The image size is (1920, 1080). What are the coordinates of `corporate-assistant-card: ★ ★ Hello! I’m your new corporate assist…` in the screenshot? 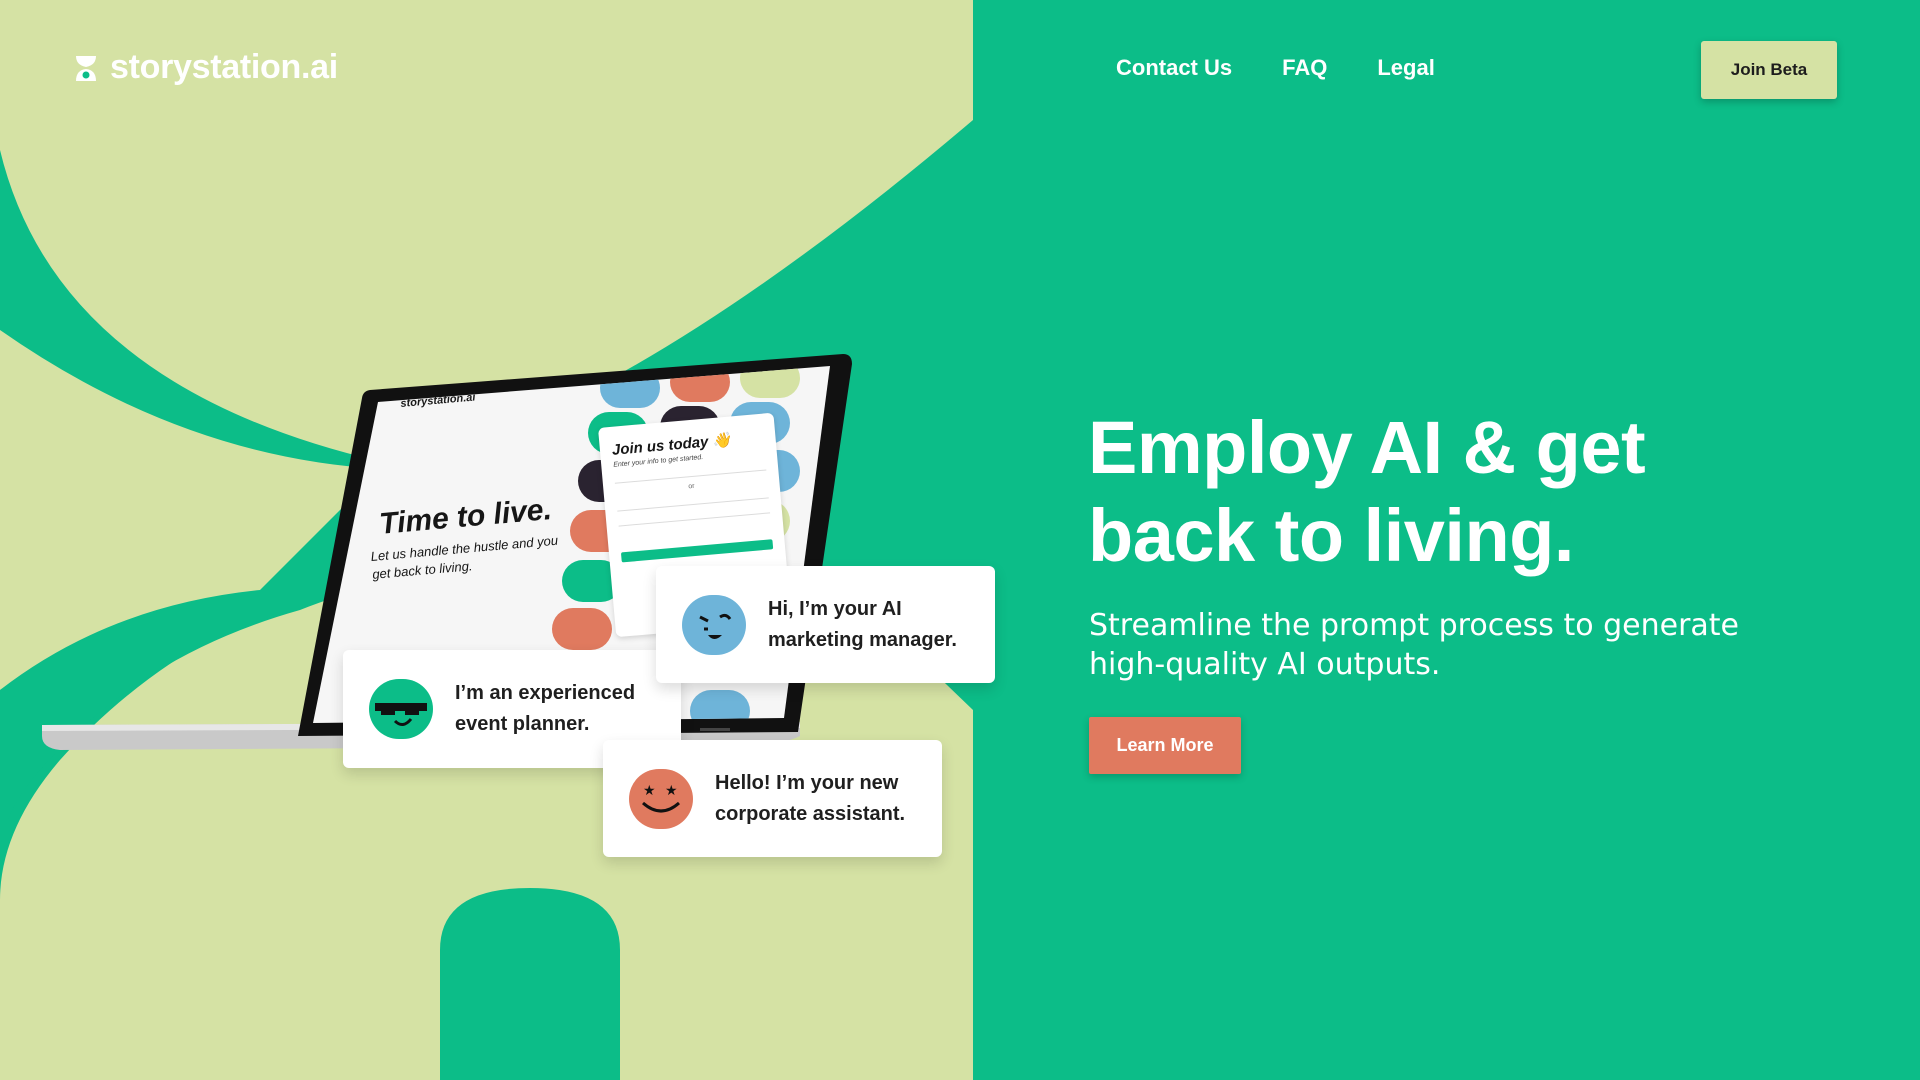 It's located at (772, 798).